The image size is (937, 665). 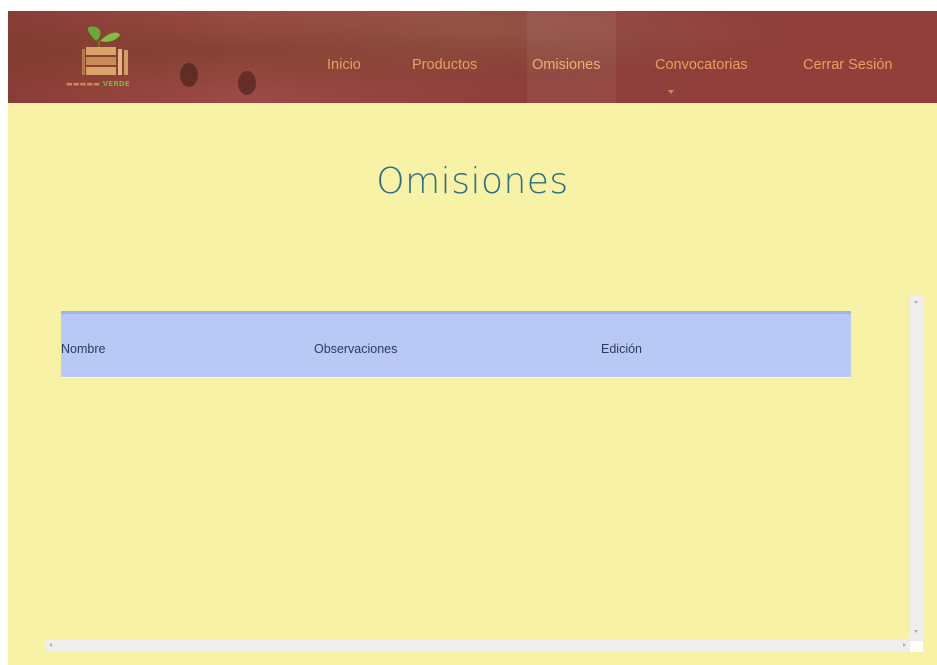 What do you see at coordinates (356, 349) in the screenshot?
I see `column-header-observaciones: Observaciones` at bounding box center [356, 349].